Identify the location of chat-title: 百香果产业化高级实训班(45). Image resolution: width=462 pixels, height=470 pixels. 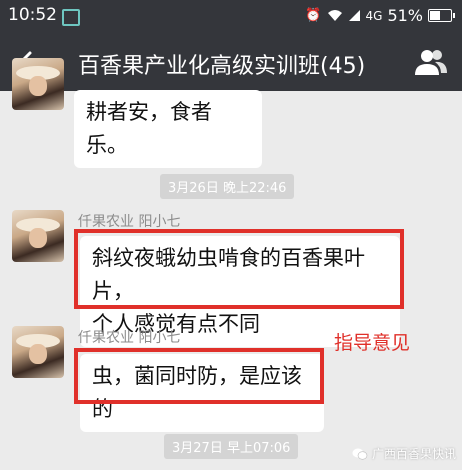
(222, 66).